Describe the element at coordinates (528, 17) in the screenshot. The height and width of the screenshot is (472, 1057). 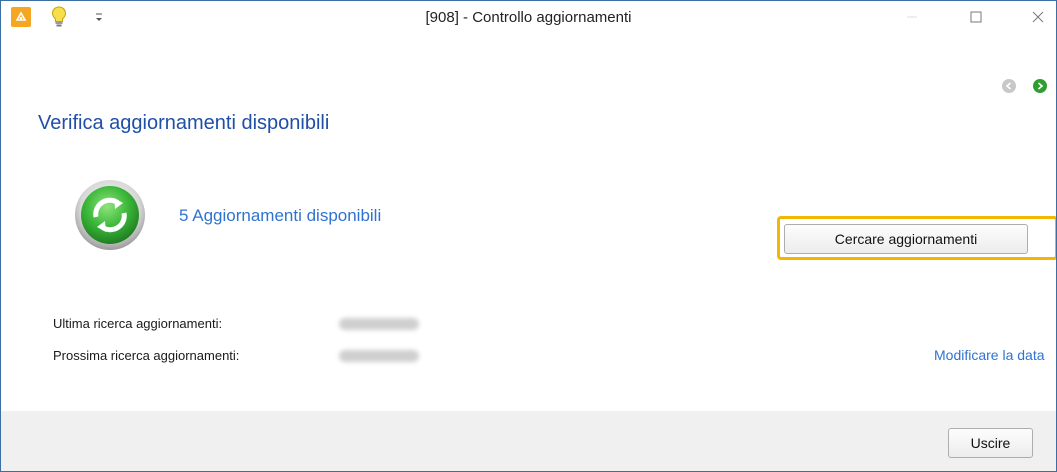
I see `title-bar: [908] - Controllo aggiornamenti` at that location.